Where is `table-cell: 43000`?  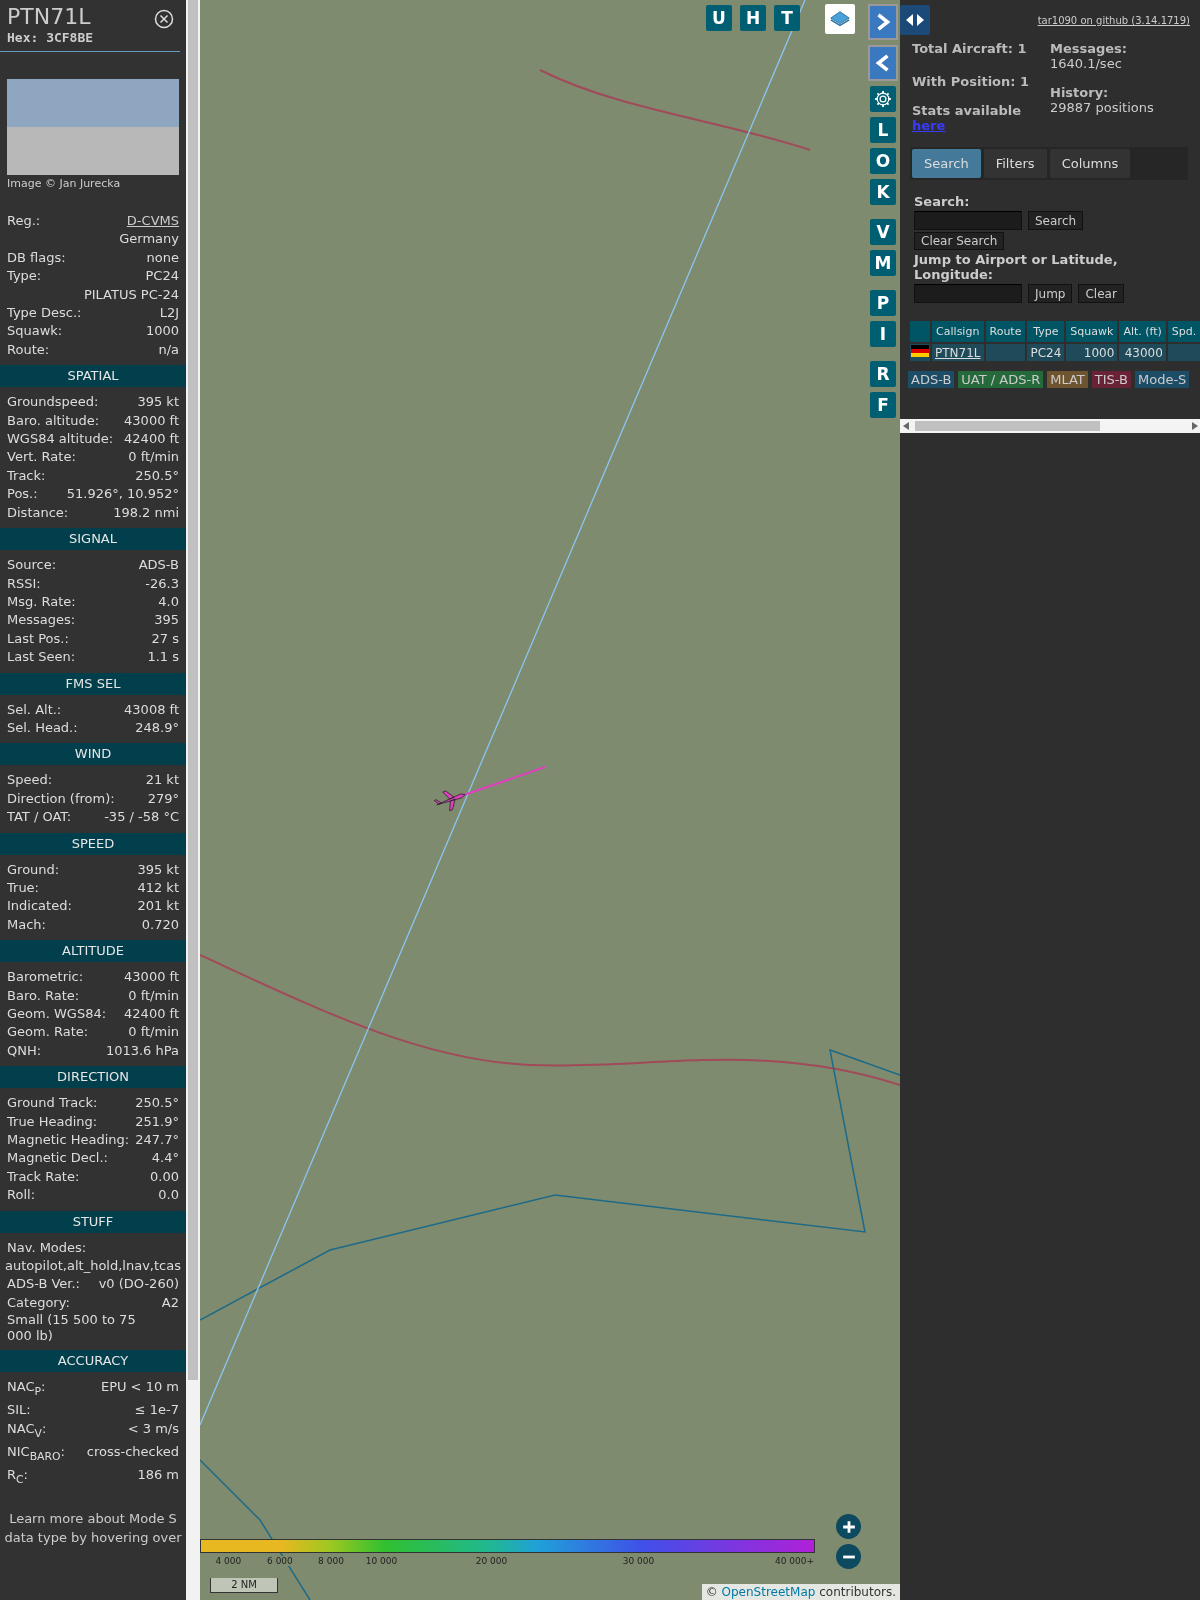
table-cell: 43000 is located at coordinates (1142, 352).